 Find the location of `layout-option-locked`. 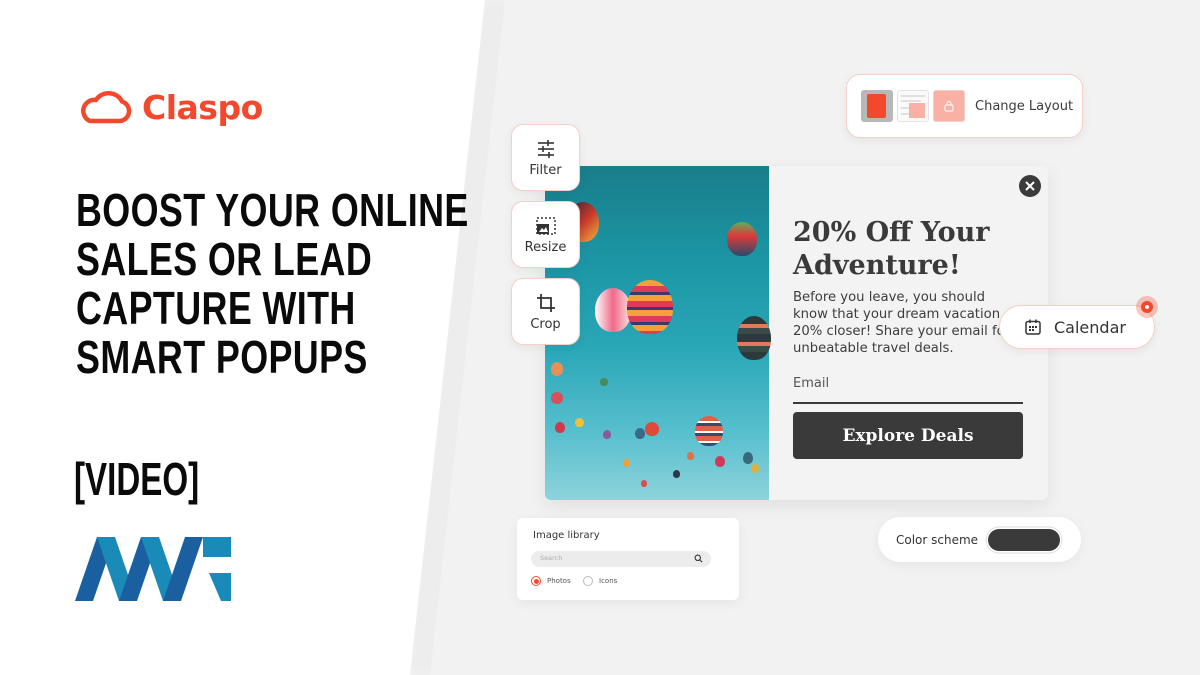

layout-option-locked is located at coordinates (949, 106).